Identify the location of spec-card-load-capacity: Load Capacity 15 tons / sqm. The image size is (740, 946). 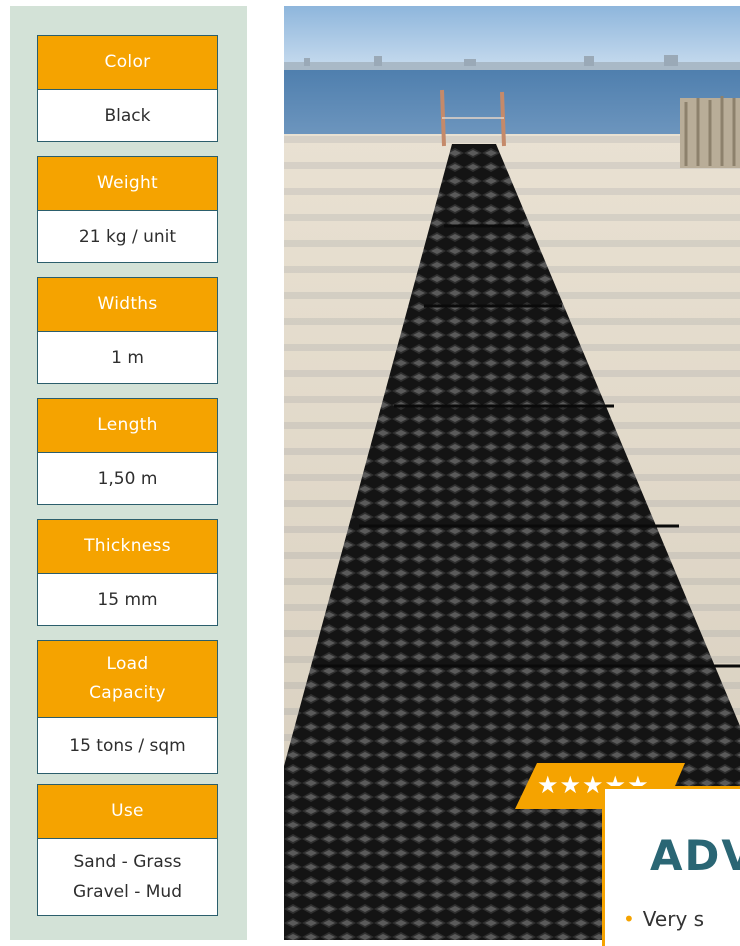
(127, 707).